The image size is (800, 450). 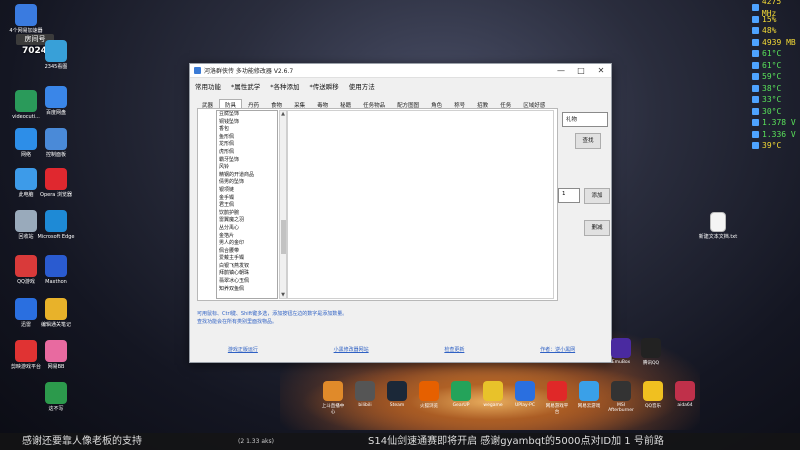 What do you see at coordinates (557, 398) in the screenshot?
I see `dock-item: 网易游戏平台` at bounding box center [557, 398].